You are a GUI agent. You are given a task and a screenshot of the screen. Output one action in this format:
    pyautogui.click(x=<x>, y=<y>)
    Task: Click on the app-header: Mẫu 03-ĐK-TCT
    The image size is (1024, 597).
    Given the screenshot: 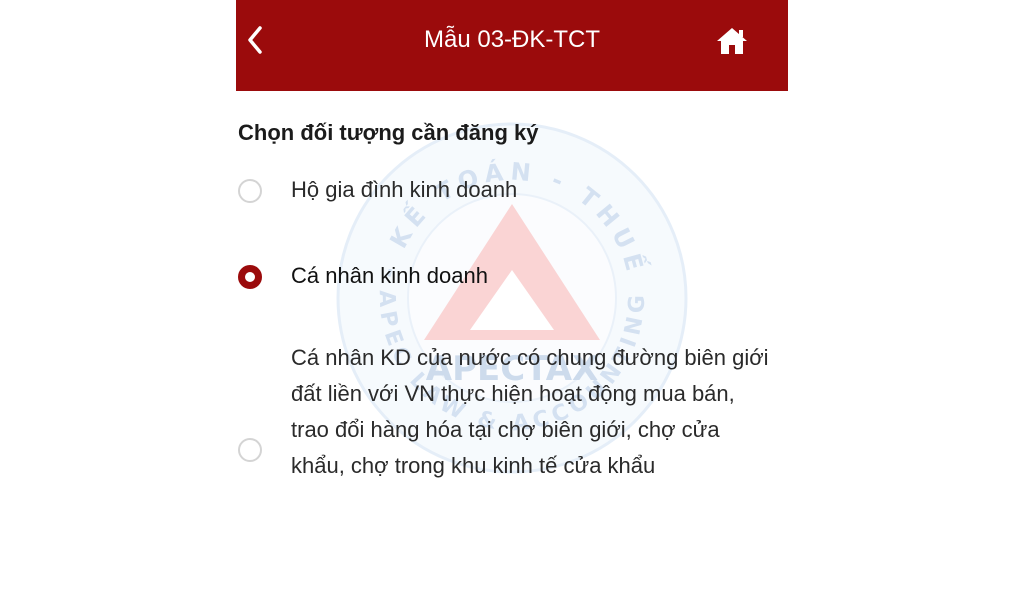 What is the action you would take?
    pyautogui.click(x=512, y=45)
    